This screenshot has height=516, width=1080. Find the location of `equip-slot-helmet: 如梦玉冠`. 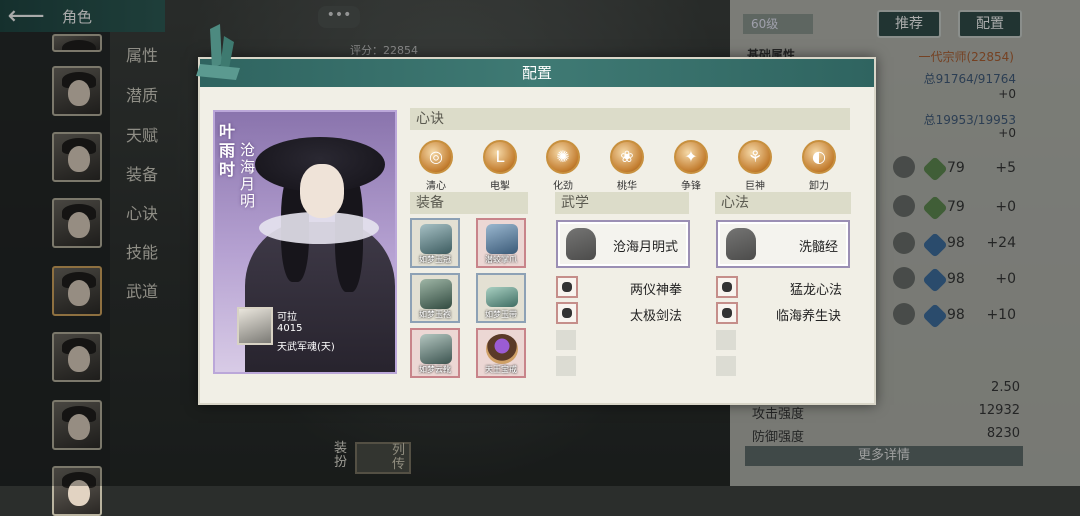

equip-slot-helmet: 如梦玉冠 is located at coordinates (435, 243).